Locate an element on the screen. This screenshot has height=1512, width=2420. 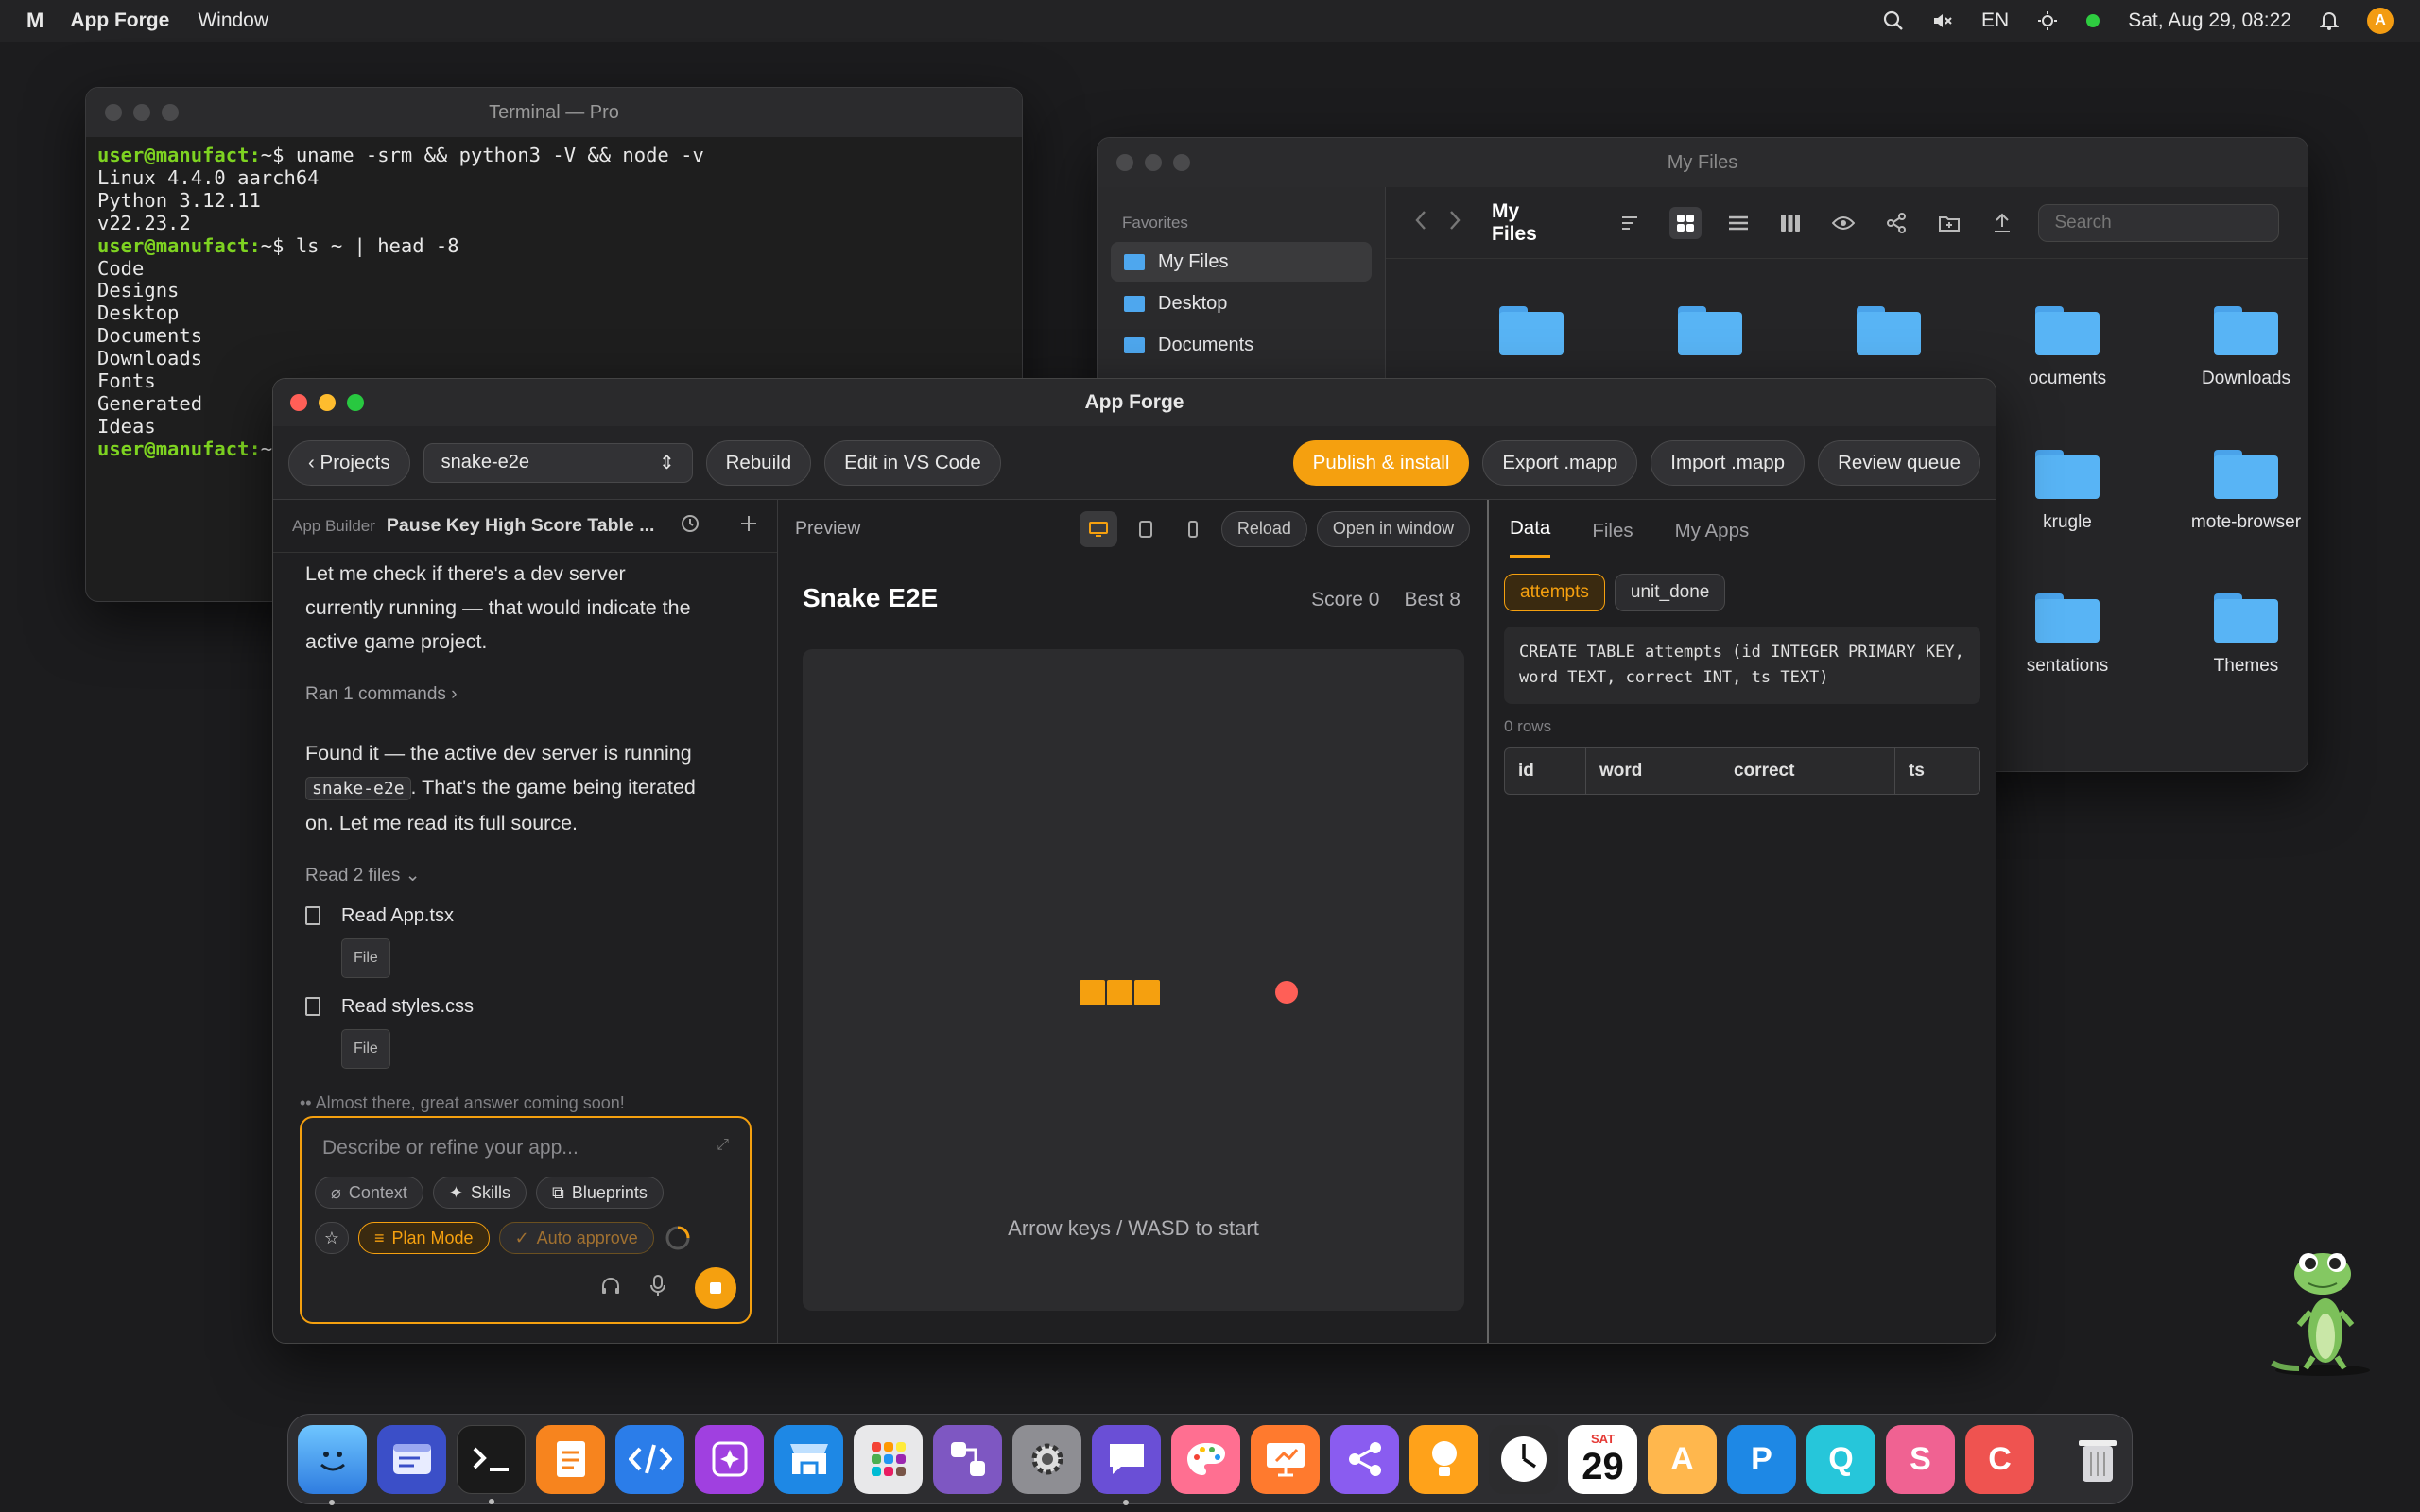
folder-item: krugle is located at coordinates (2067, 491).